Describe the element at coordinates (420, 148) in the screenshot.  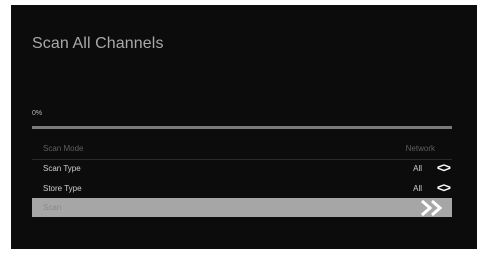
I see `scan-mode-value: Network` at that location.